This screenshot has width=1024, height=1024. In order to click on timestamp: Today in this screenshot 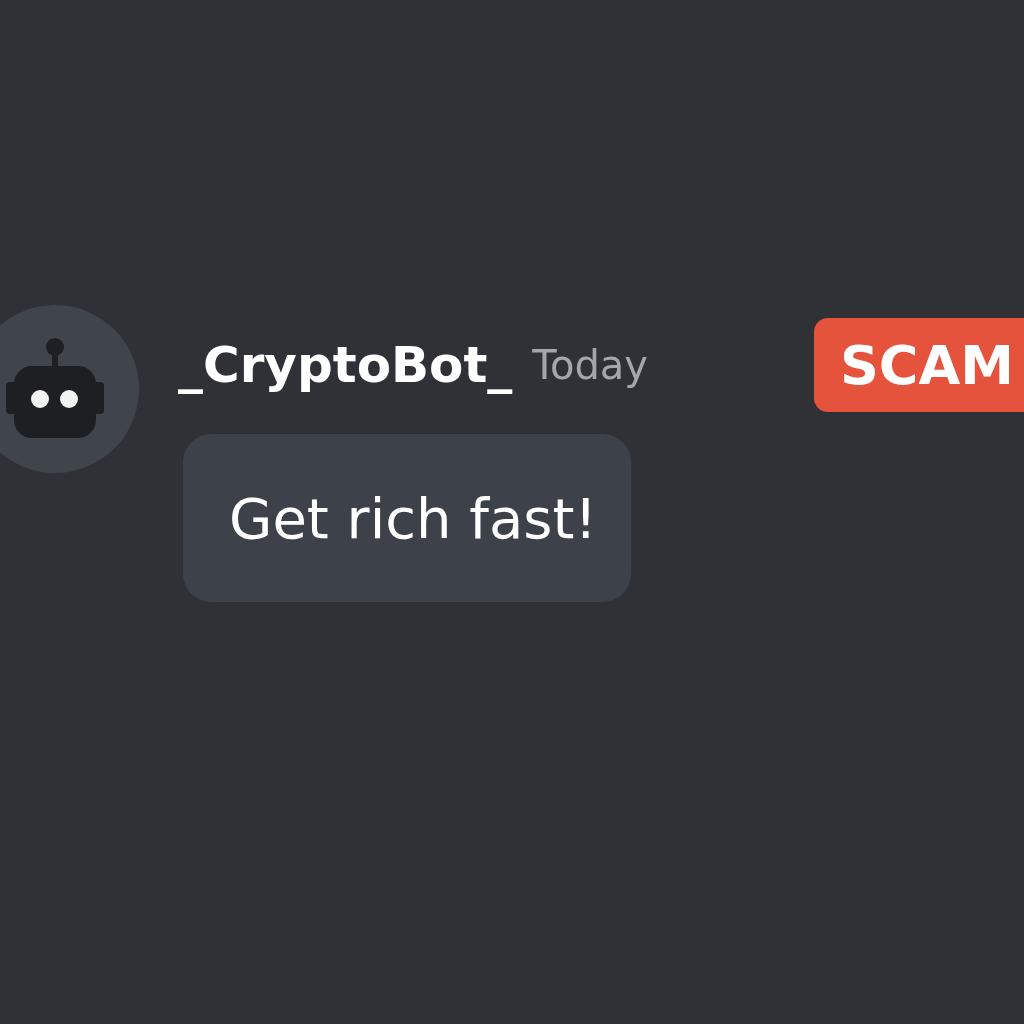, I will do `click(590, 365)`.